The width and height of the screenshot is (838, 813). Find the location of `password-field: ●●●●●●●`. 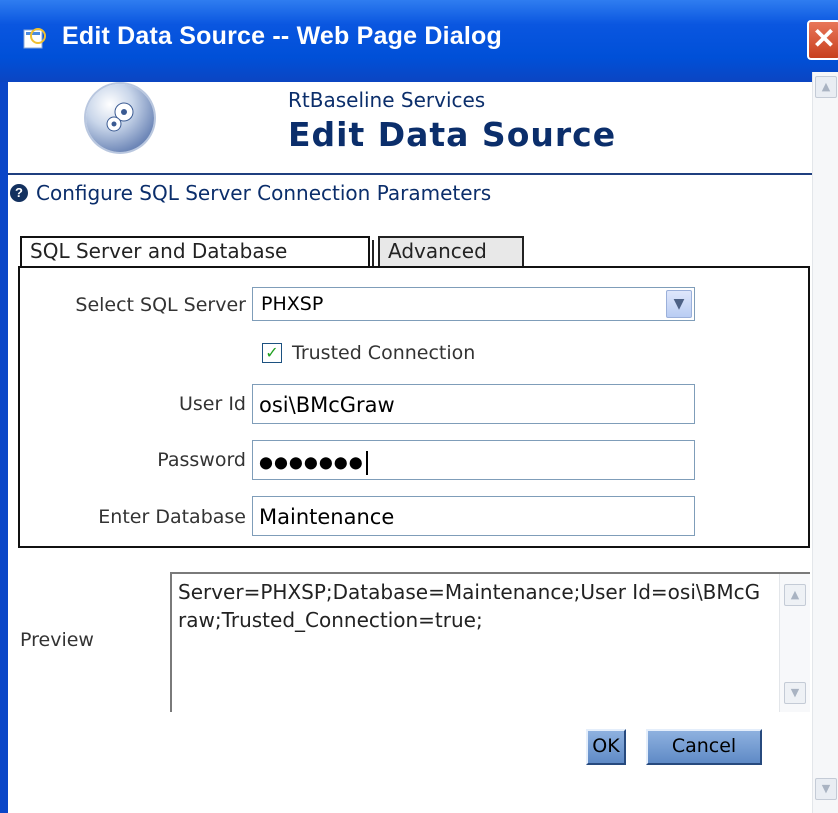

password-field: ●●●●●●● is located at coordinates (473, 460).